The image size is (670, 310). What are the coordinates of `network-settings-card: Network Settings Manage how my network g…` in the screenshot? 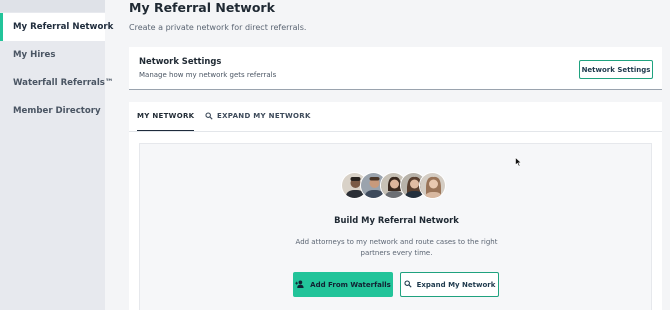 It's located at (395, 68).